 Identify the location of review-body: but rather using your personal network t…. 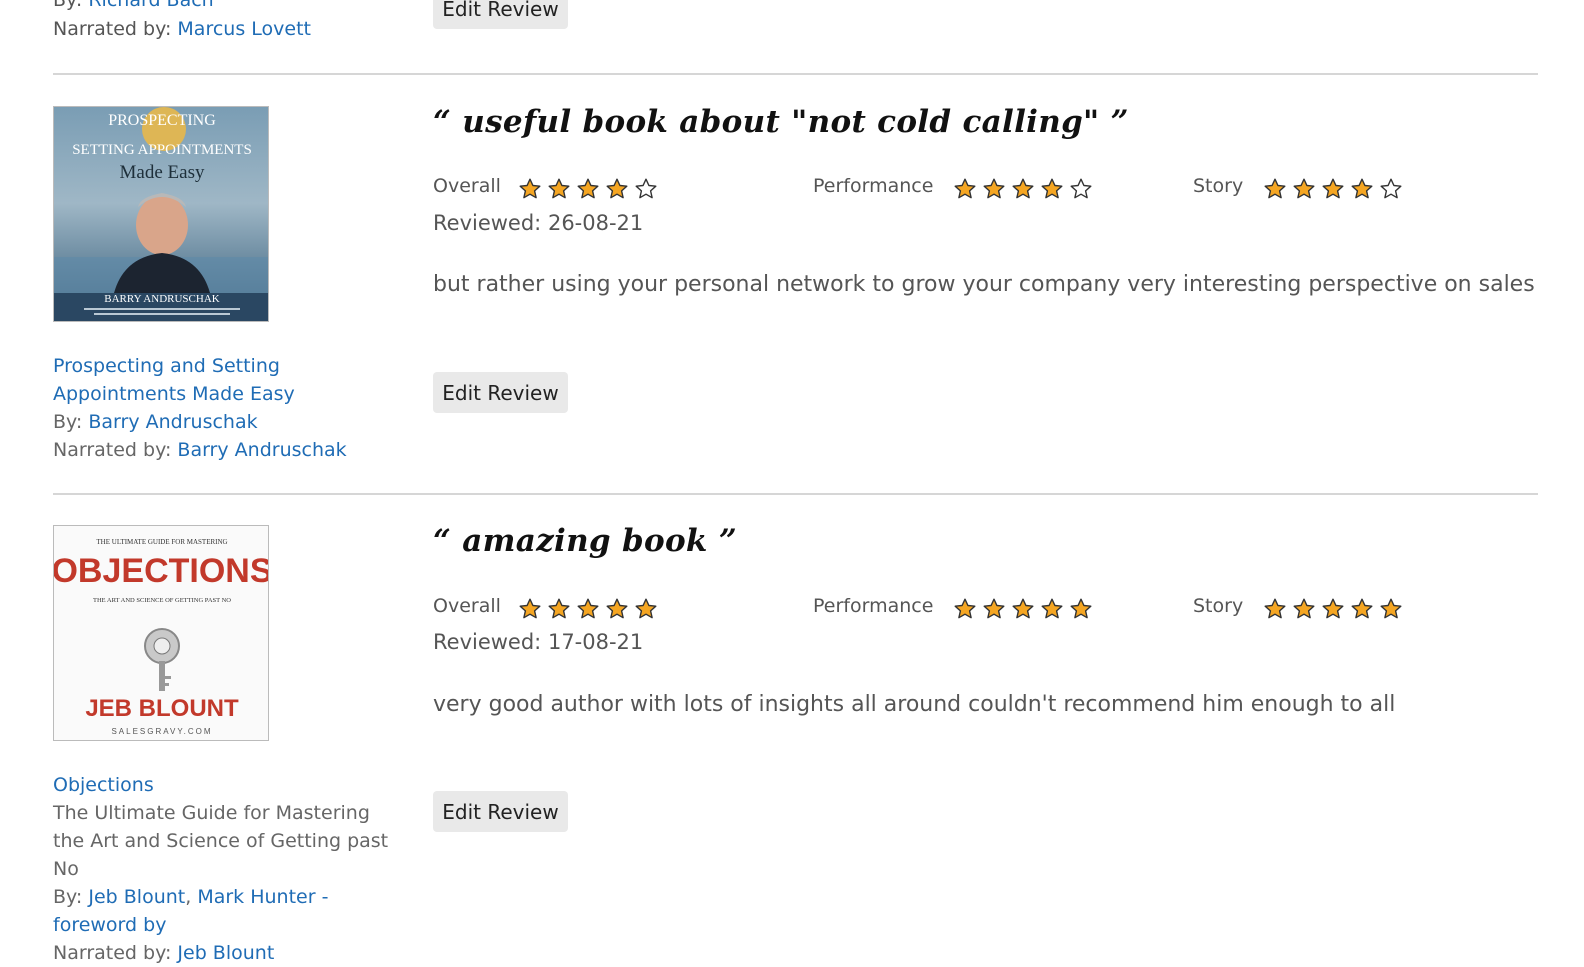
(984, 284).